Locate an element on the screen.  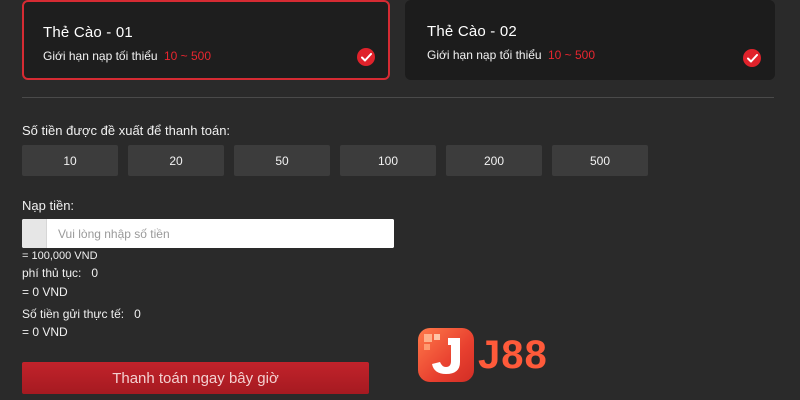
logo-mark-icon is located at coordinates (446, 355).